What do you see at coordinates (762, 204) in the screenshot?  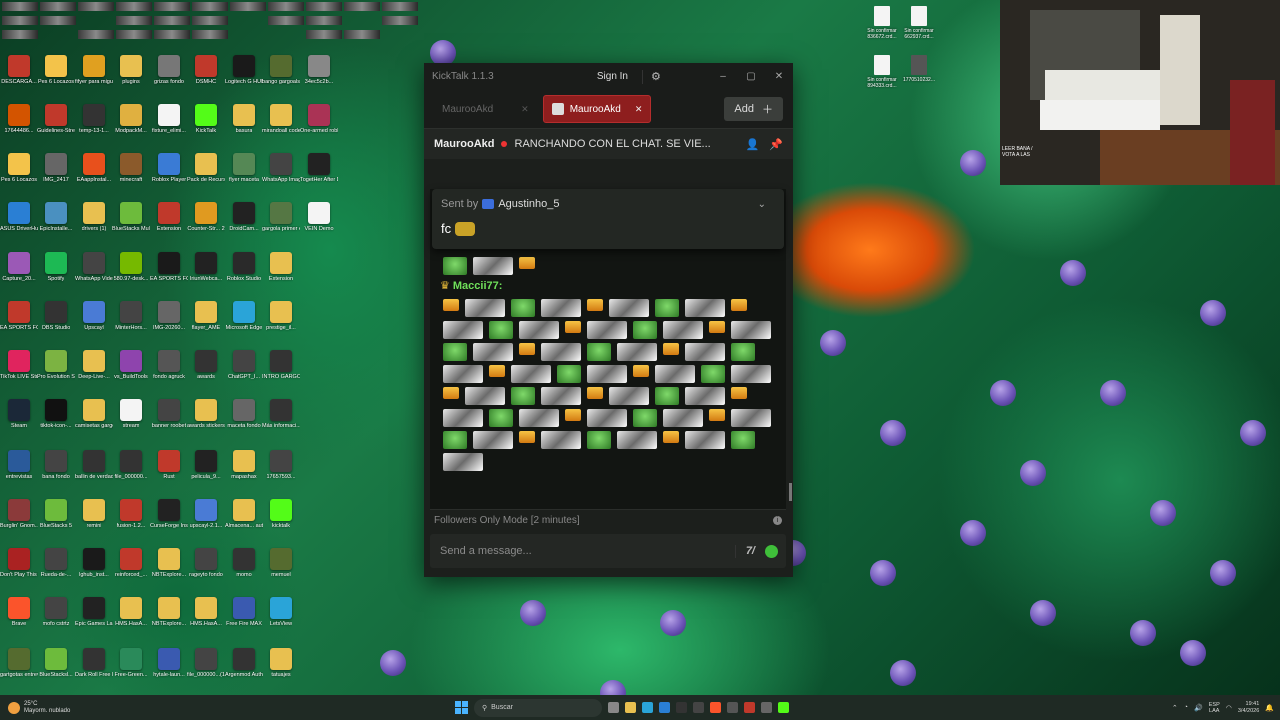 I see `chevron-down-icon: ⌄` at bounding box center [762, 204].